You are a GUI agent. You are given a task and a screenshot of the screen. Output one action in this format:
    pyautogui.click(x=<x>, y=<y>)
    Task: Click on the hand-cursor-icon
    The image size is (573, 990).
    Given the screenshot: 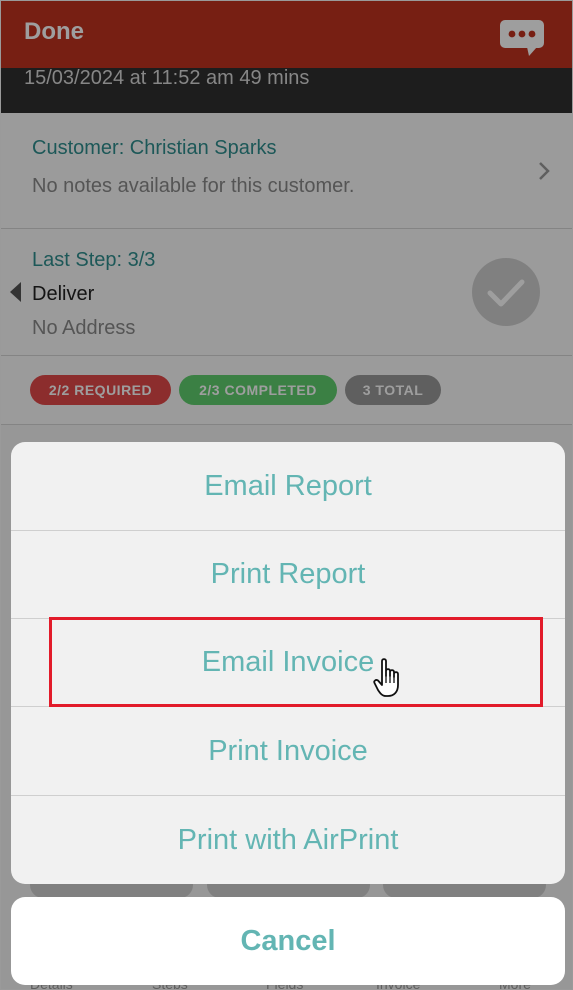 What is the action you would take?
    pyautogui.click(x=386, y=677)
    